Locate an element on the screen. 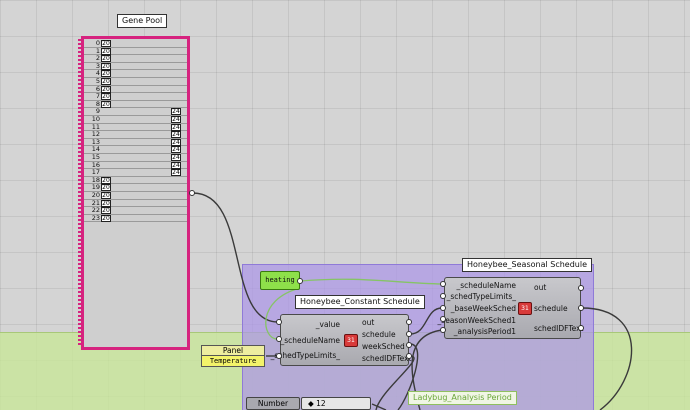 The width and height of the screenshot is (690, 410). constant-in-port-value is located at coordinates (279, 322).